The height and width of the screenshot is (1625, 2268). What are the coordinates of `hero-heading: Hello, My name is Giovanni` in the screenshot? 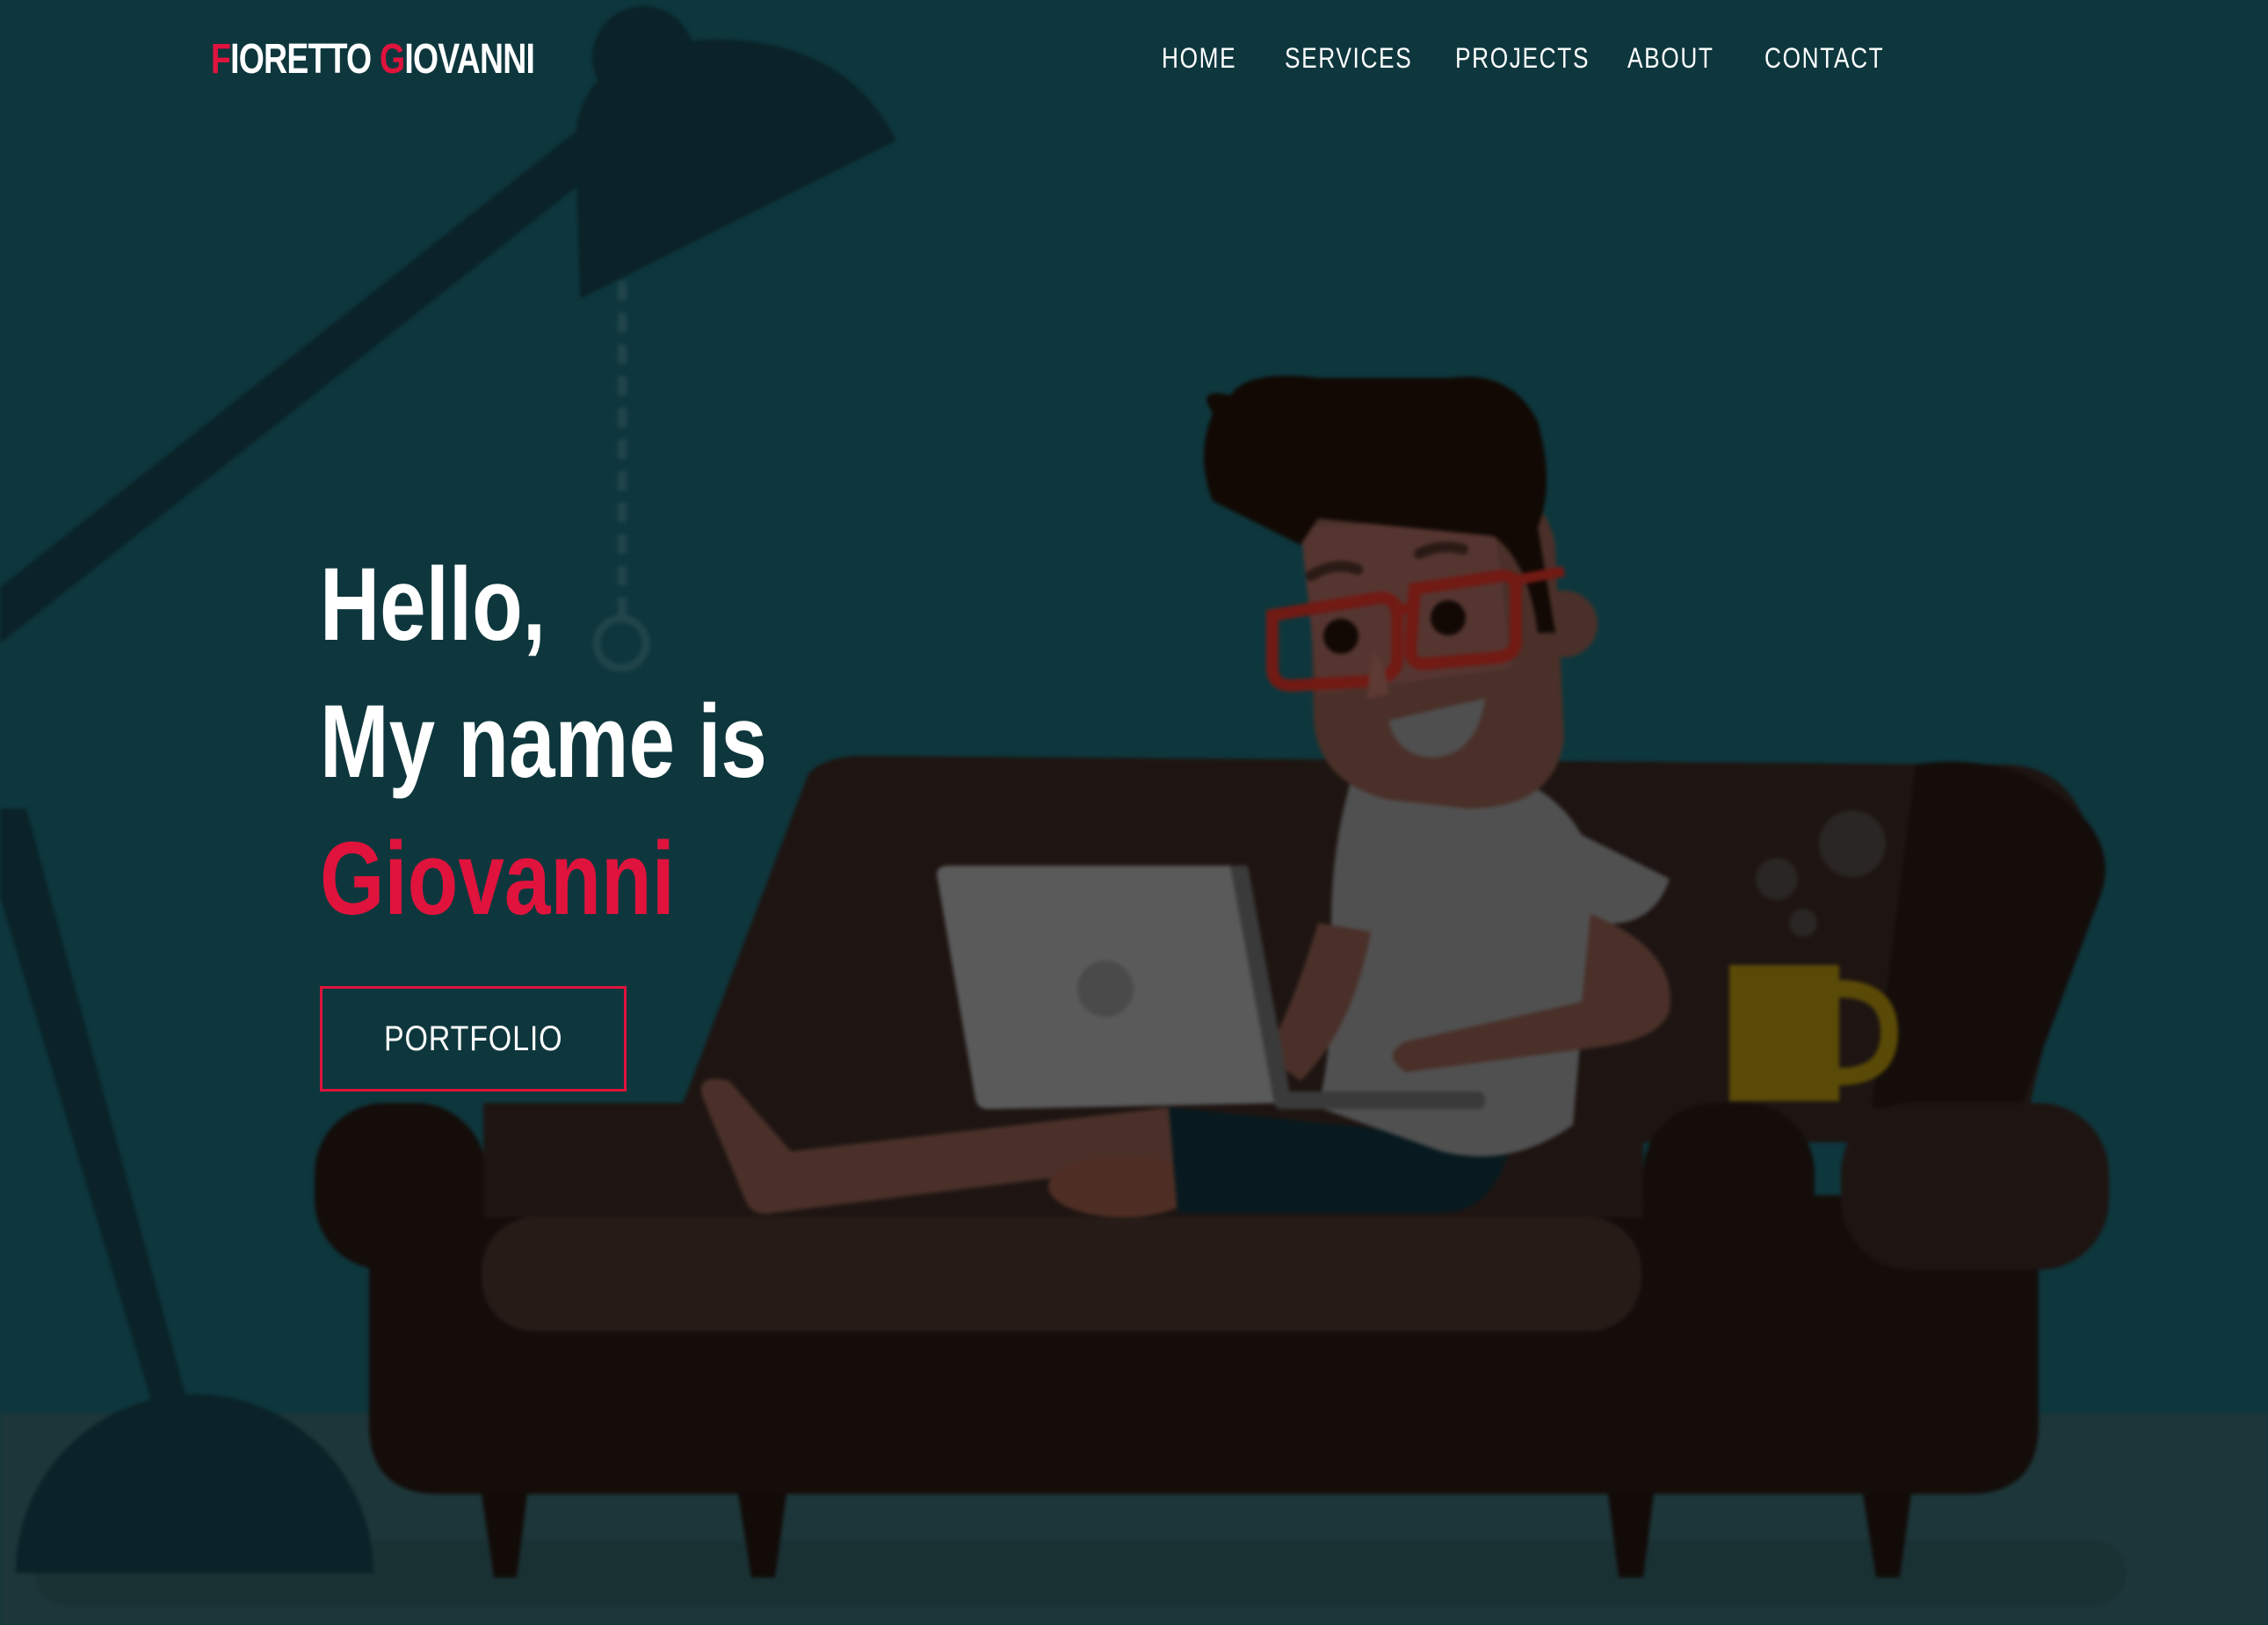 It's located at (599, 742).